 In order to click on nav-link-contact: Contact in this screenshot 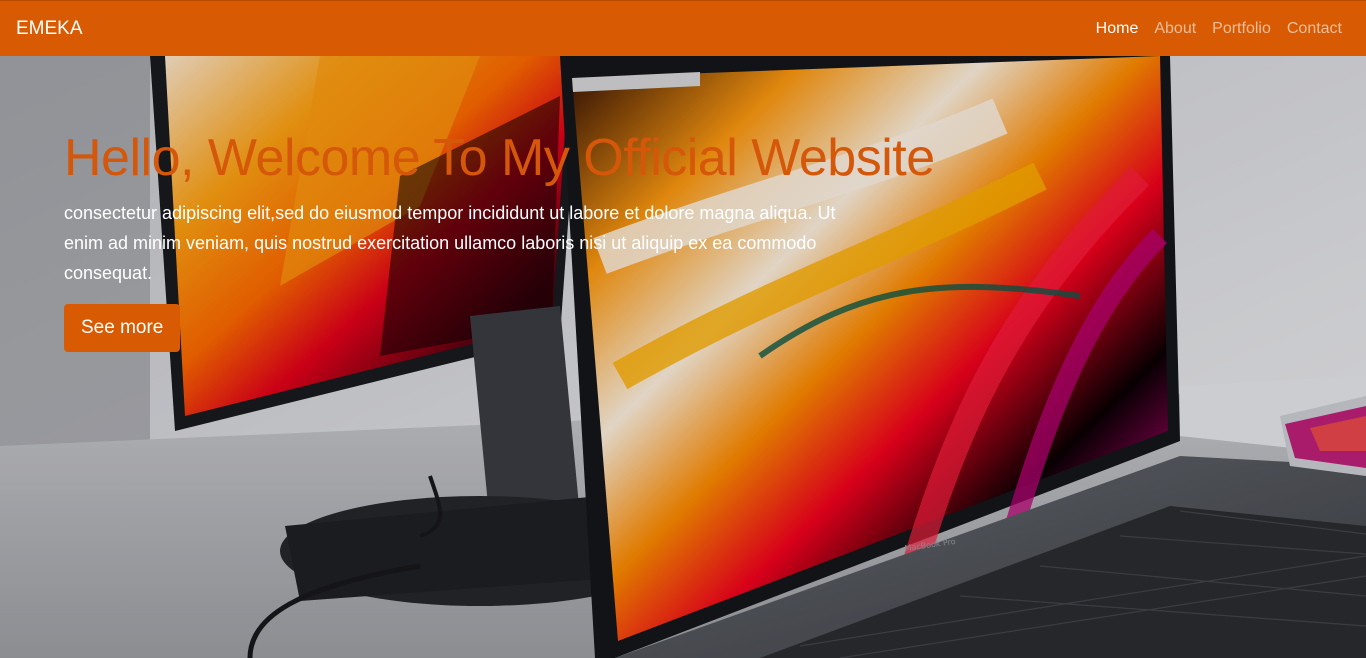, I will do `click(1314, 29)`.